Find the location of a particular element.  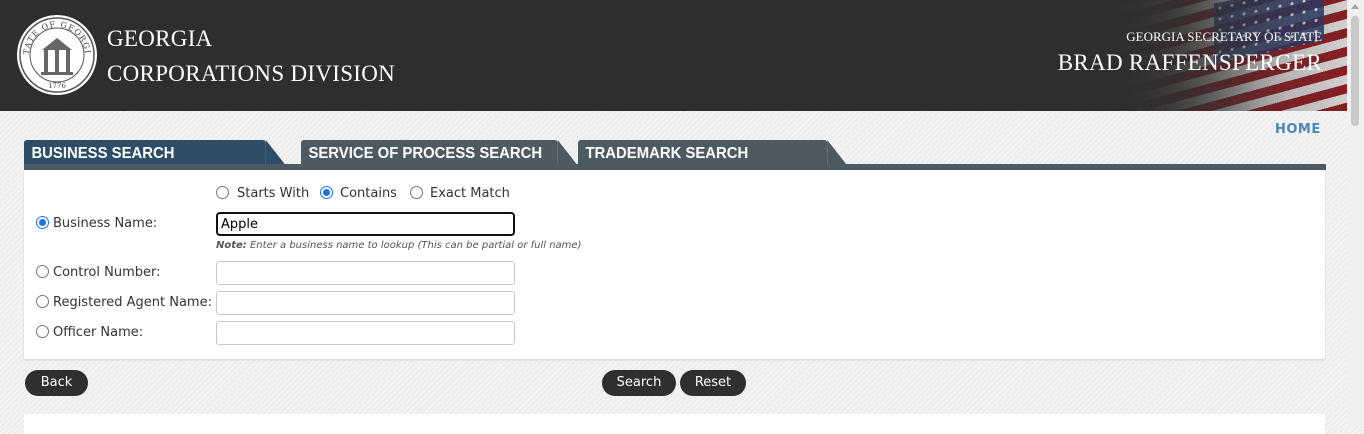

vertical-scrollbar is located at coordinates (1355, 214).